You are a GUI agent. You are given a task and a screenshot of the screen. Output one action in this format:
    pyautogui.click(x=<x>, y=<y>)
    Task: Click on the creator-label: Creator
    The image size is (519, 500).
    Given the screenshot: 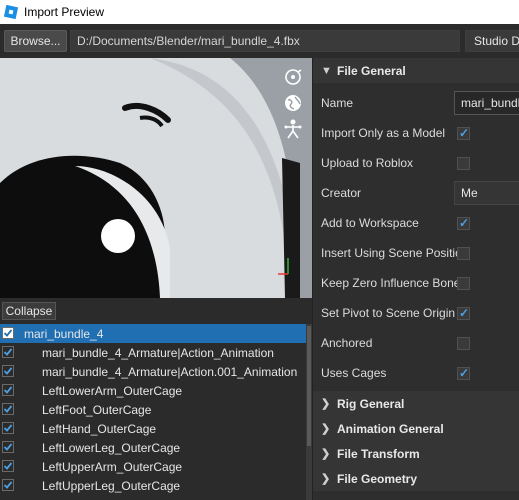 What is the action you would take?
    pyautogui.click(x=341, y=193)
    